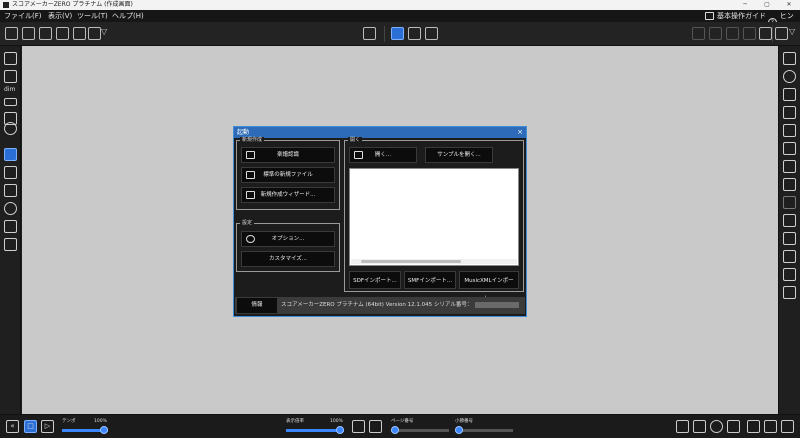 The width and height of the screenshot is (800, 438). What do you see at coordinates (789, 130) in the screenshot?
I see `star-icon` at bounding box center [789, 130].